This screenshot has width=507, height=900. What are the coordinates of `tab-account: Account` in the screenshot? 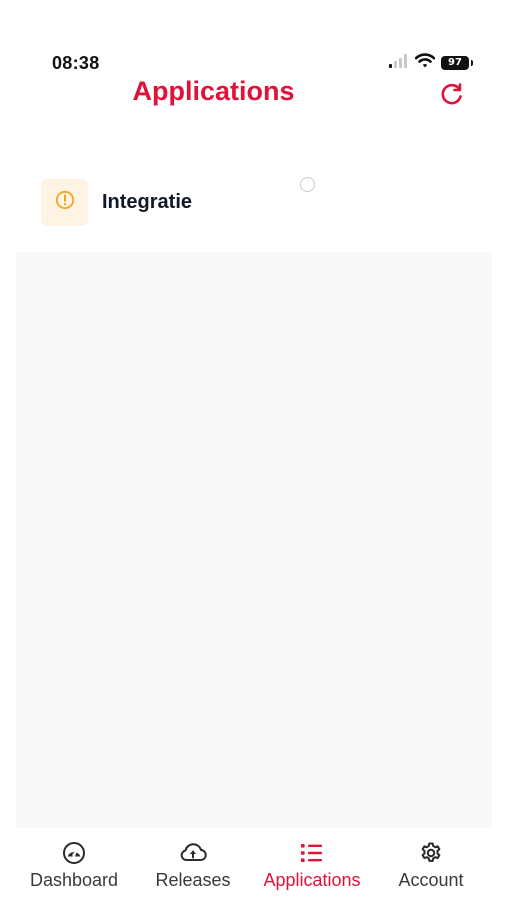 It's located at (431, 864).